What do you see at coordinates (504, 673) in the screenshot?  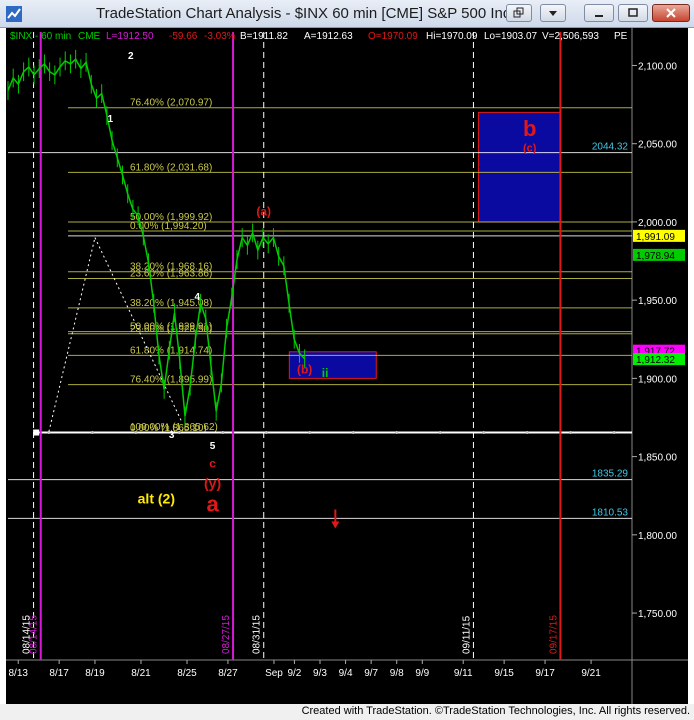 I see `x-tick-label: 9/15` at bounding box center [504, 673].